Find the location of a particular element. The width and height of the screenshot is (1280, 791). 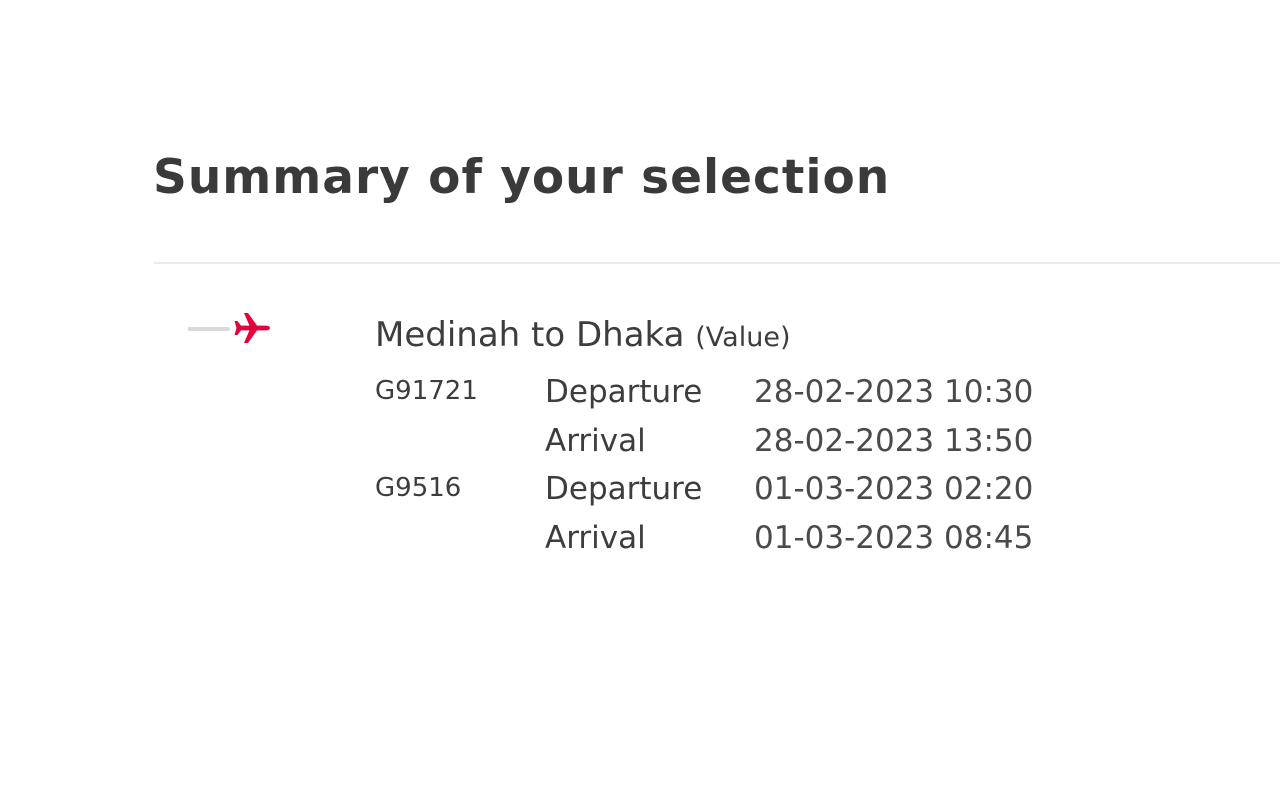

route-name: Medinah to Dhaka is located at coordinates (530, 335).